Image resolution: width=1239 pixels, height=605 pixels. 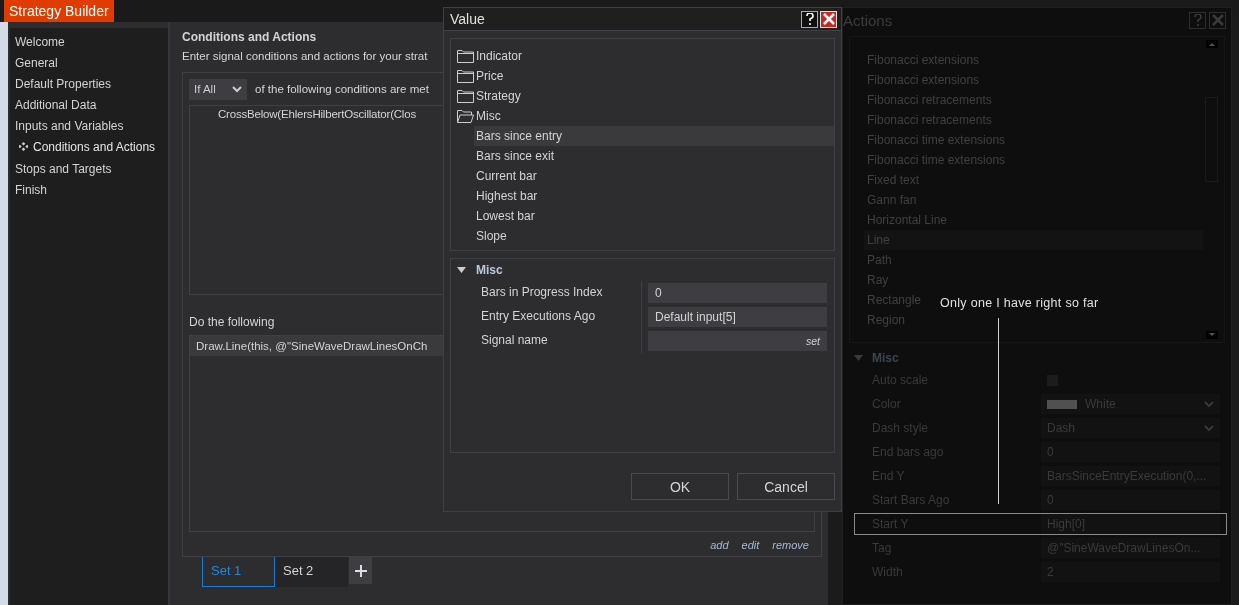 I want to click on sidebar-item: Stops and Targets, so click(x=89, y=171).